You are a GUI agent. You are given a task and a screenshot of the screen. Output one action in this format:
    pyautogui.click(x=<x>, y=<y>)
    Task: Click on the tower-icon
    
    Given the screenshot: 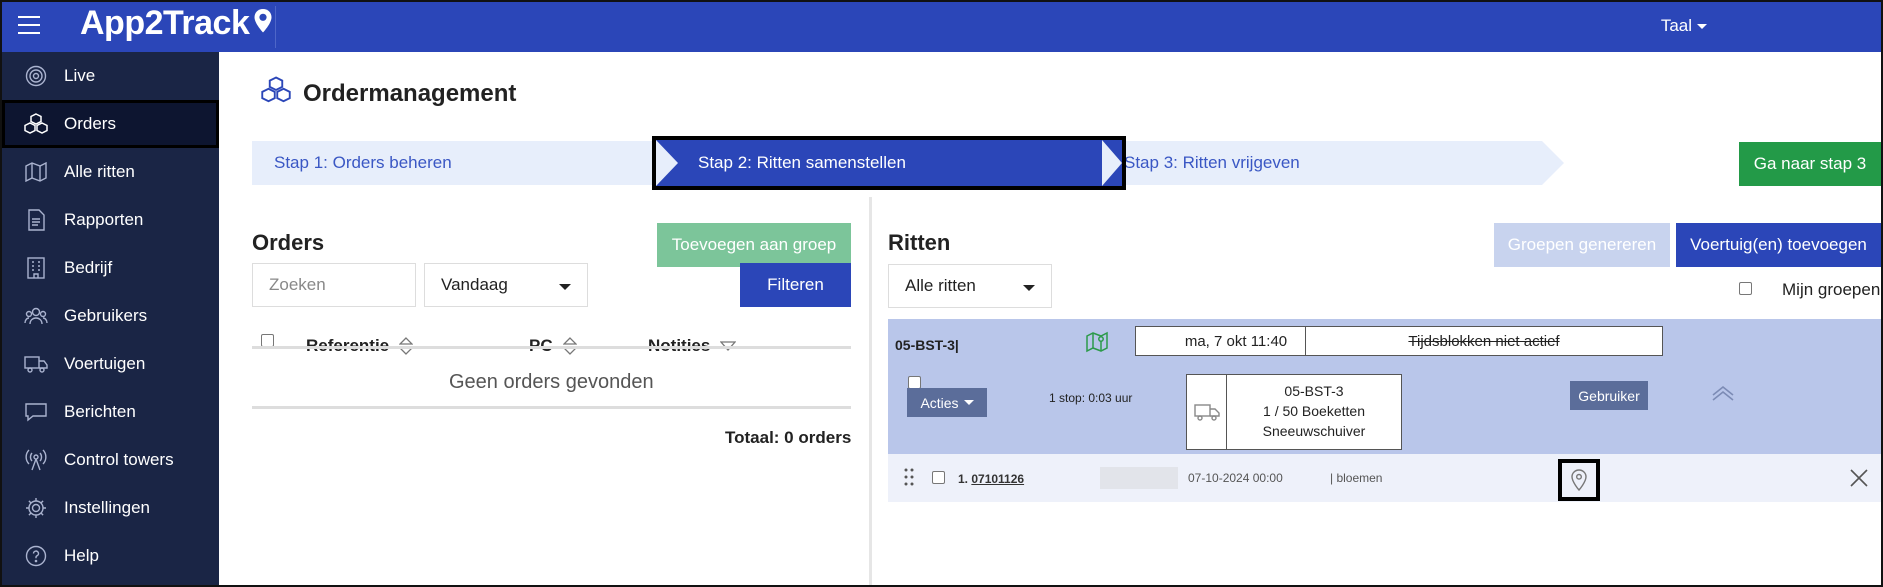 What is the action you would take?
    pyautogui.click(x=36, y=460)
    